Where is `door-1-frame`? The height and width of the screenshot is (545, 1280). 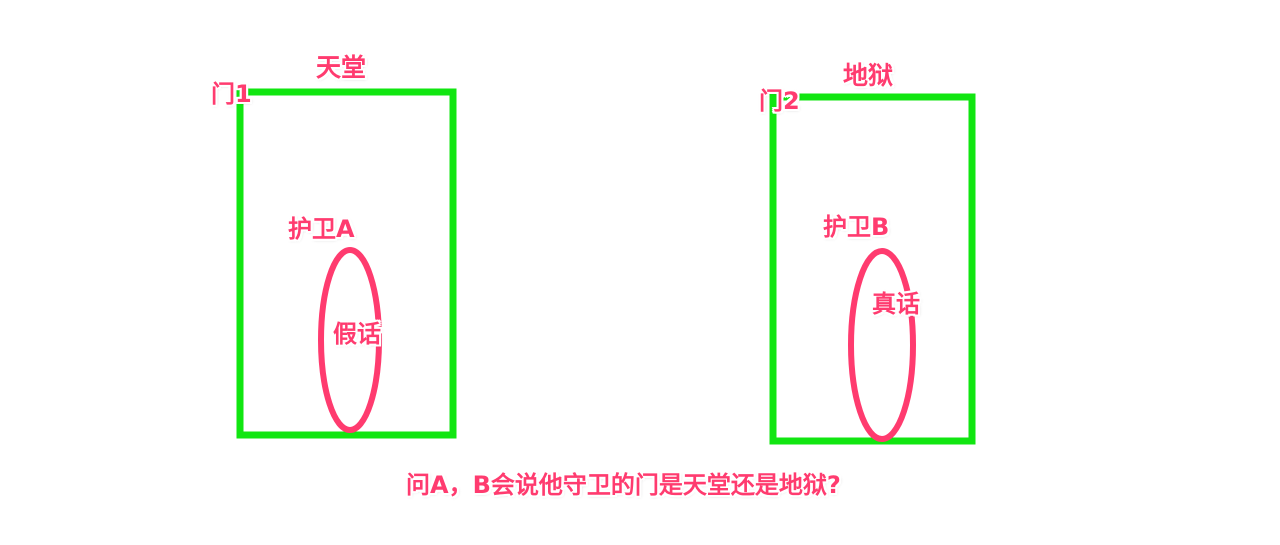
door-1-frame is located at coordinates (346, 263).